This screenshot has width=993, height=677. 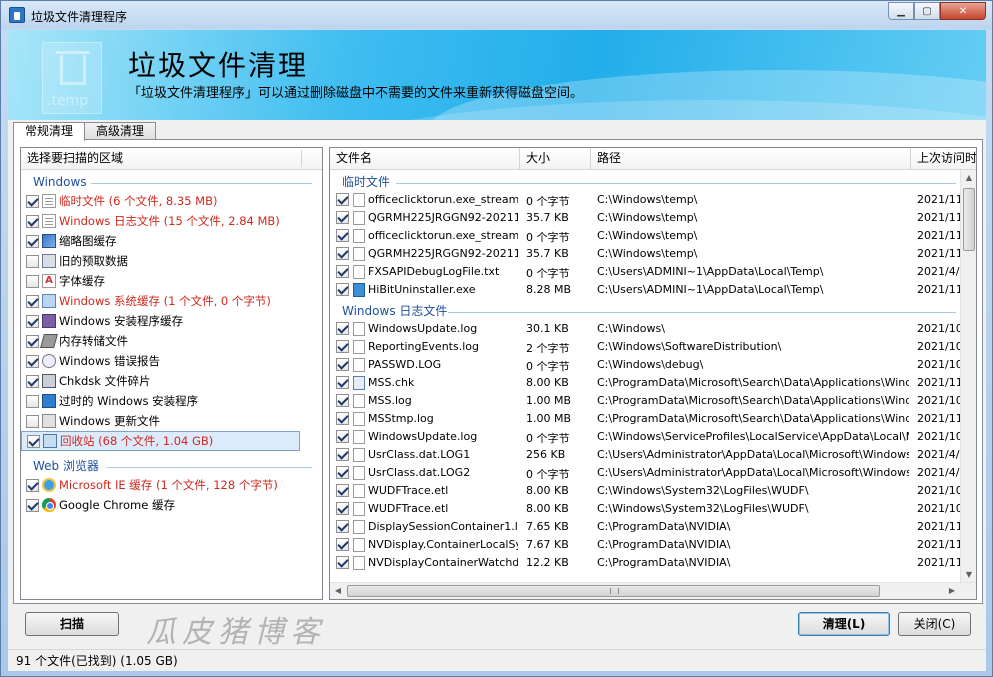 I want to click on scan-area-item: Microsoft IE 缓存 (1 个文件, 128 个字节), so click(x=171, y=485).